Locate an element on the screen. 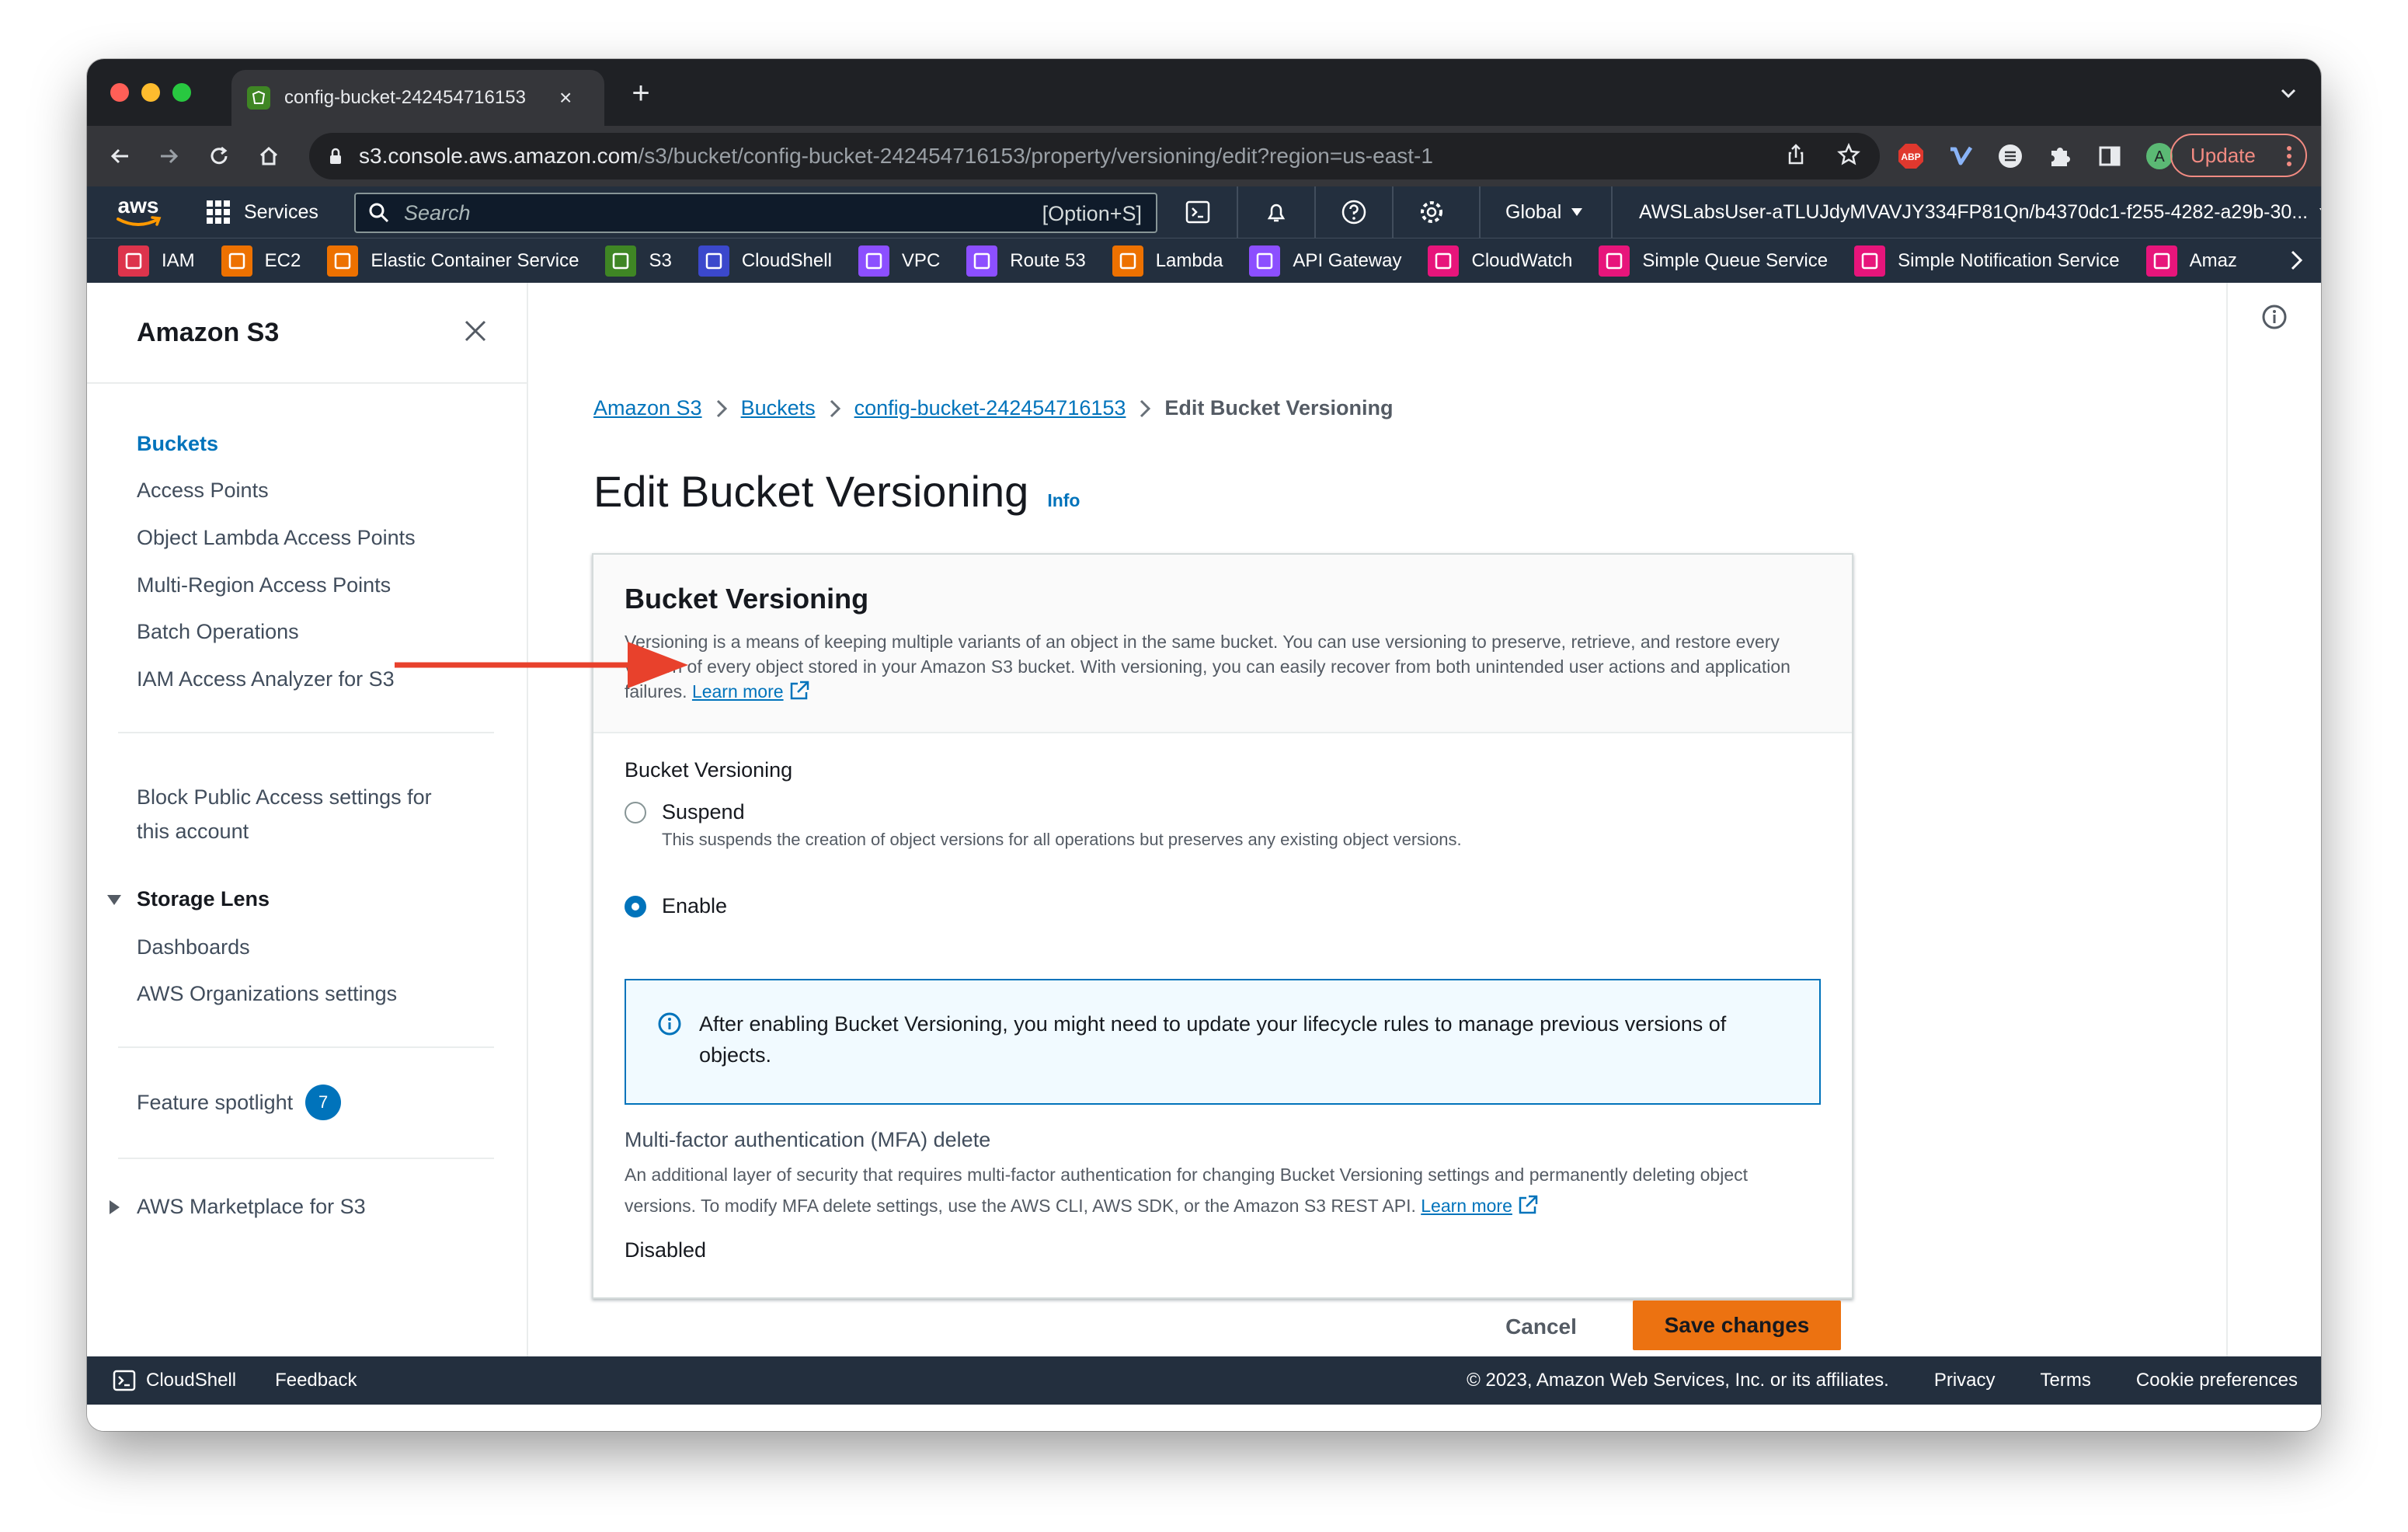 This screenshot has height=1532, width=2408. external-link-icon is located at coordinates (799, 691).